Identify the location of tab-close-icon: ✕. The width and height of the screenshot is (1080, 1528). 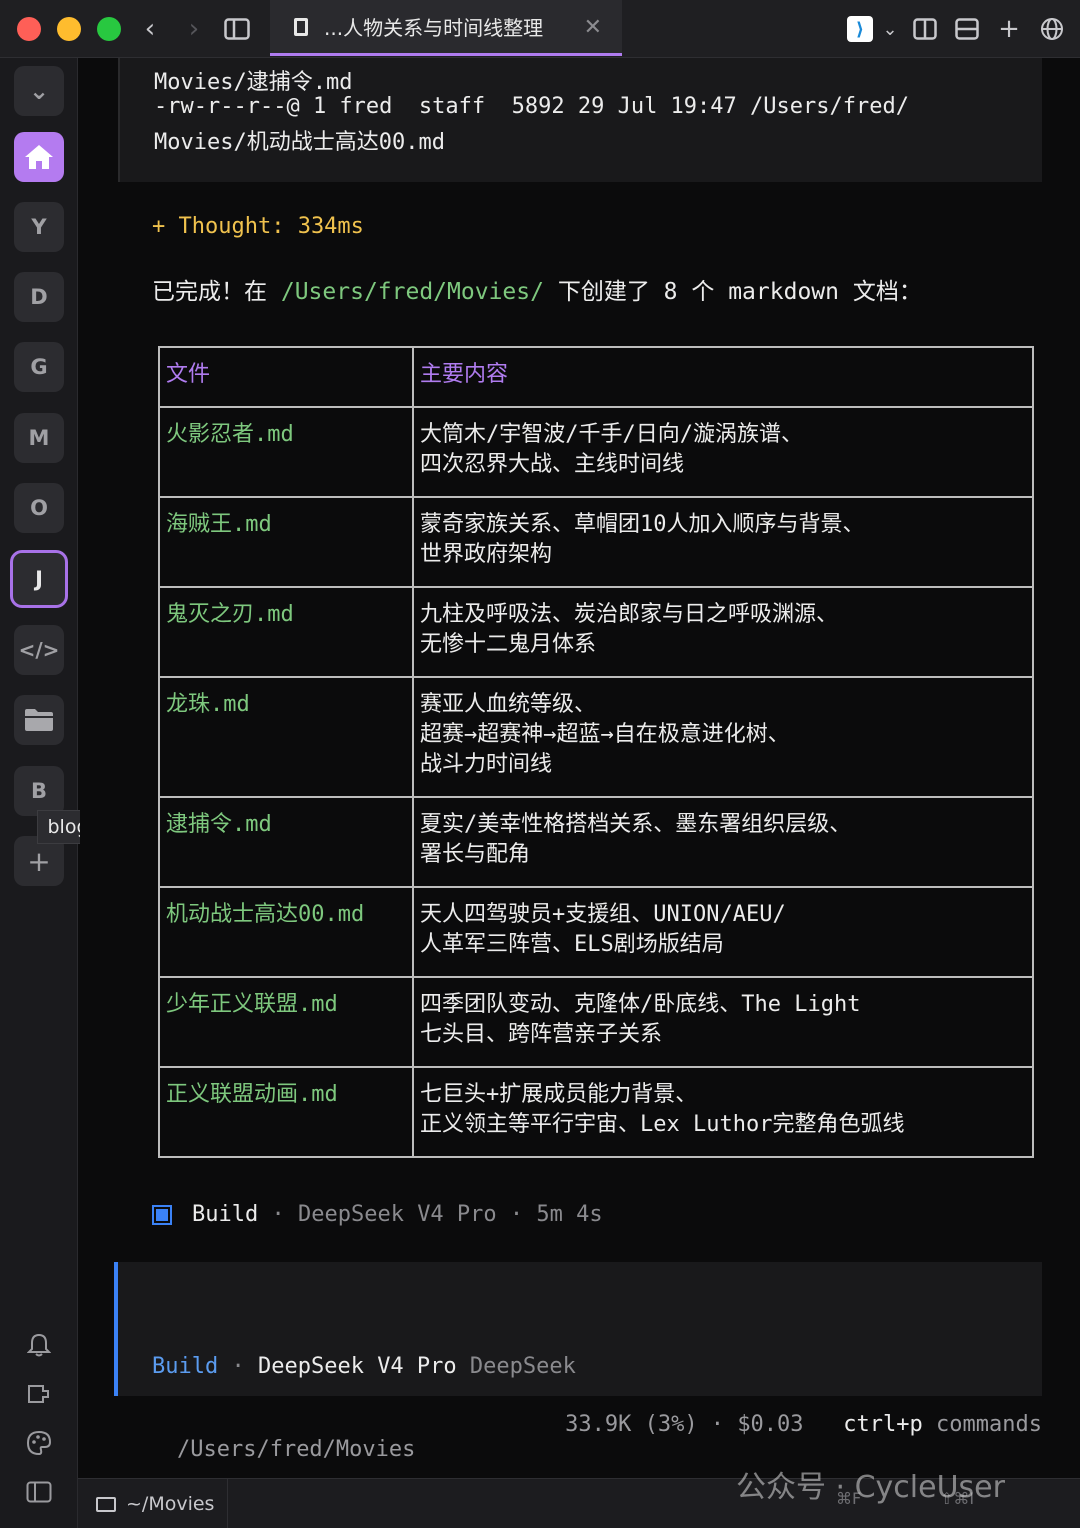
(593, 27).